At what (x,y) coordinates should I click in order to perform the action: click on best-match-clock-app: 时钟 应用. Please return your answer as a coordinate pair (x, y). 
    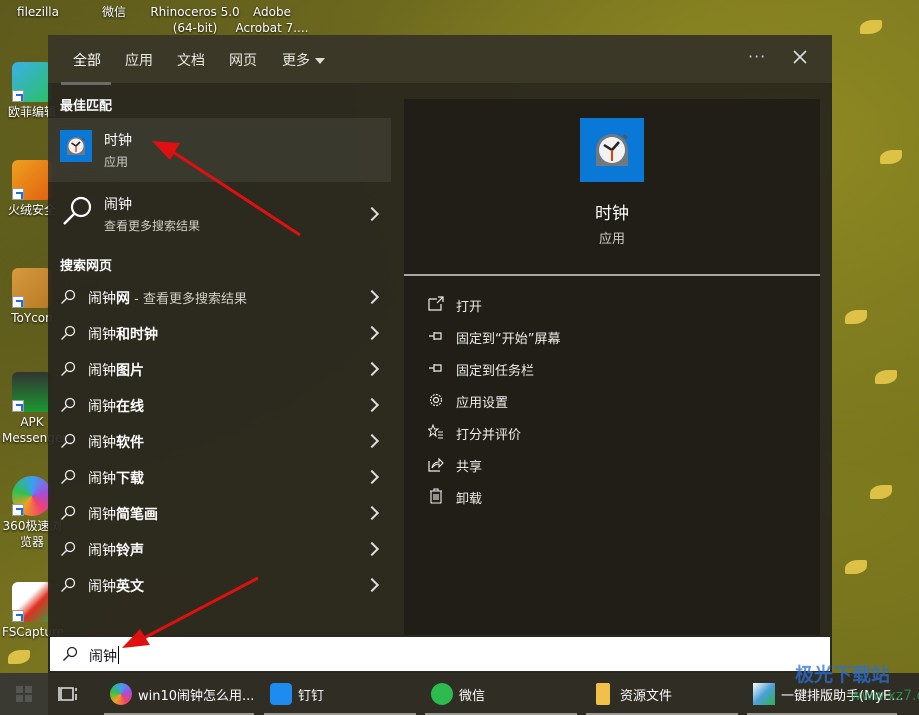
    Looking at the image, I should click on (219, 150).